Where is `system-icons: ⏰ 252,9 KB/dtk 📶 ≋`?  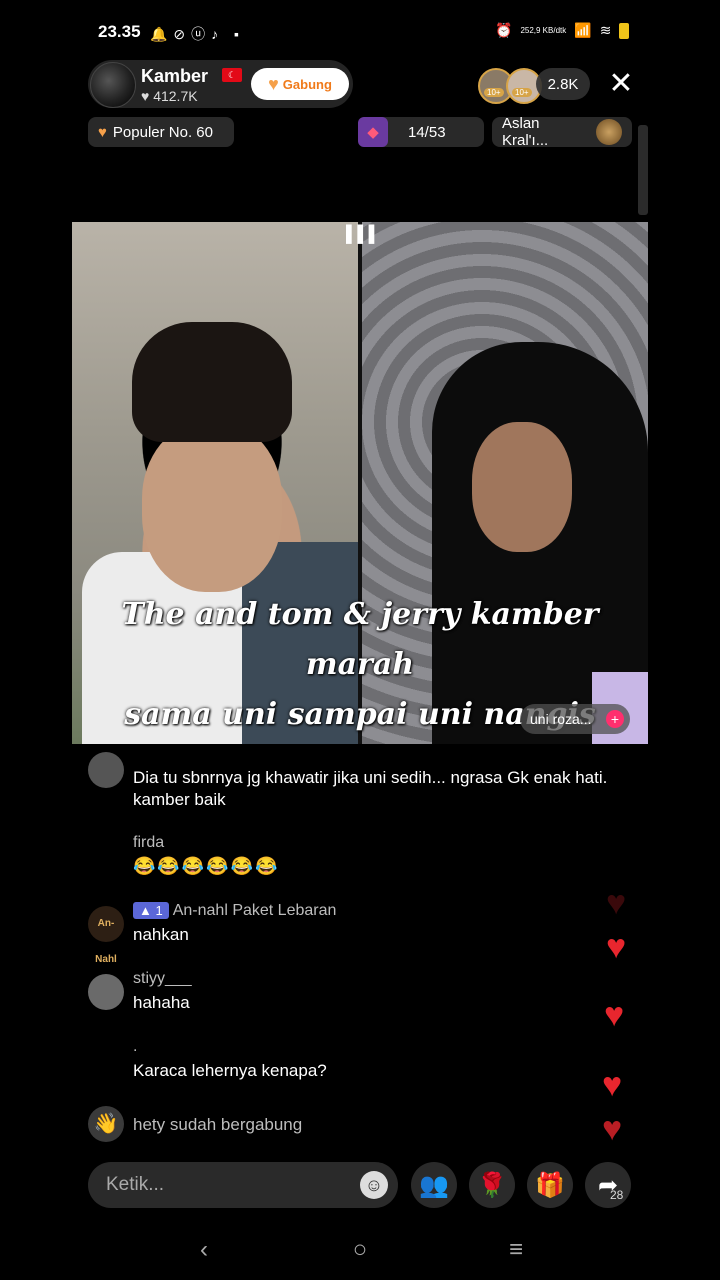
system-icons: ⏰ 252,9 KB/dtk 📶 ≋ is located at coordinates (562, 30).